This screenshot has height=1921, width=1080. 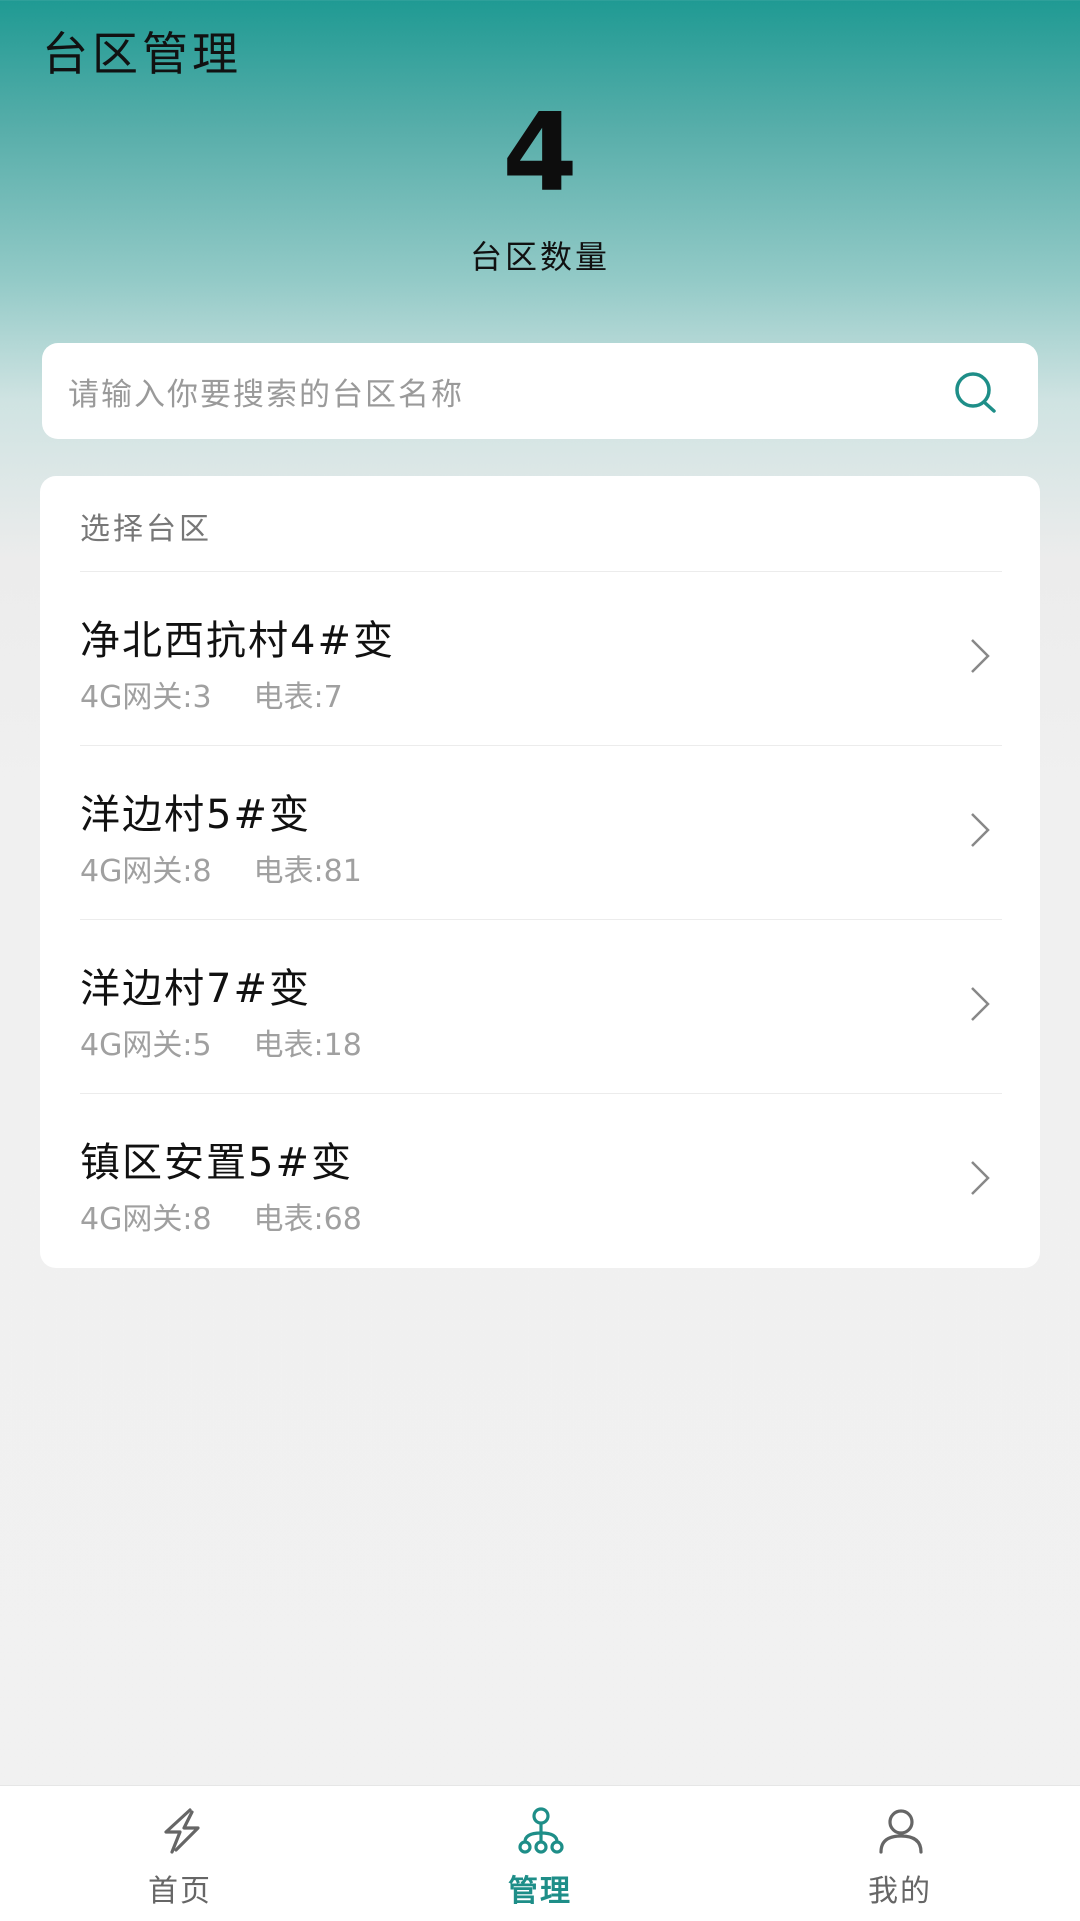 I want to click on station-name: 净北西抗村4#变, so click(x=237, y=641).